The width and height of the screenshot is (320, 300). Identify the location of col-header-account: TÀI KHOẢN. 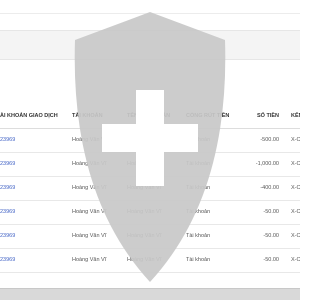
(99, 116).